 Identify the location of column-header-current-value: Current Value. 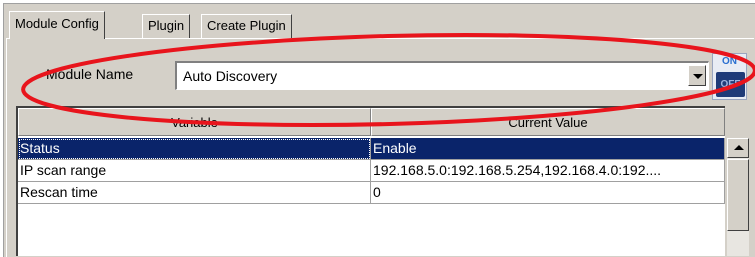
(548, 122).